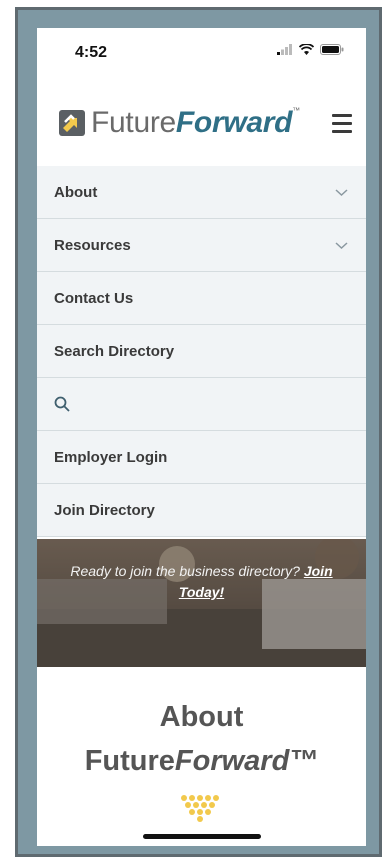  Describe the element at coordinates (318, 571) in the screenshot. I see `join-link-text: Join` at that location.